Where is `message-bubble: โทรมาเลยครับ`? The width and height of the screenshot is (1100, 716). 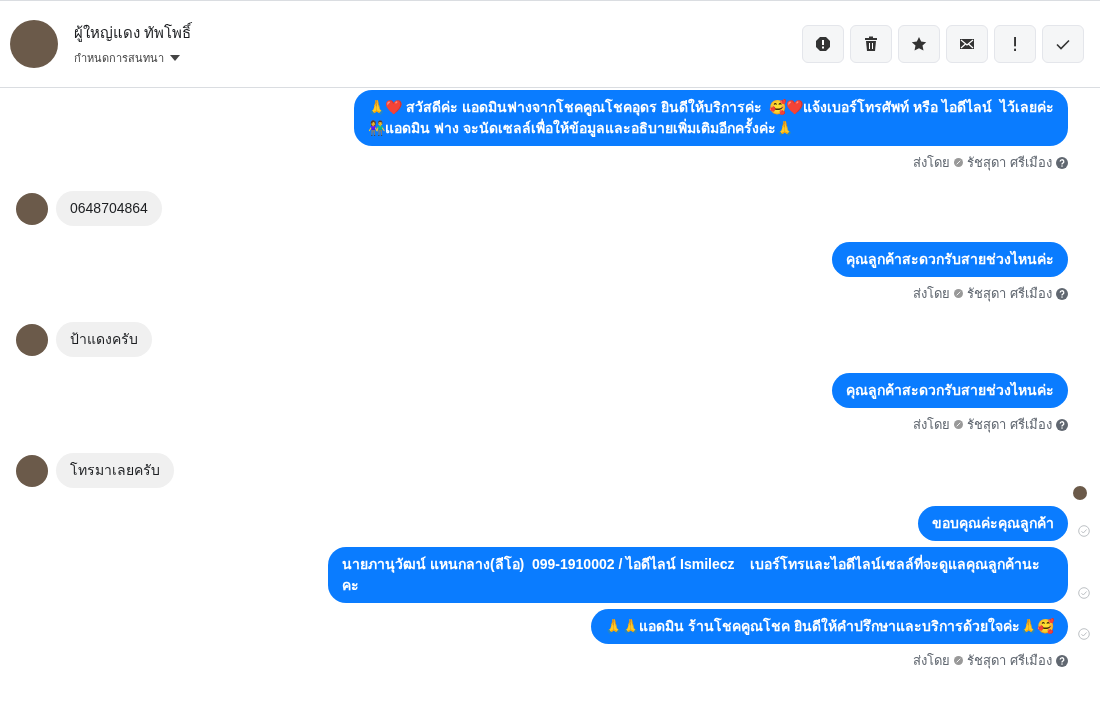
message-bubble: โทรมาเลยครับ is located at coordinates (115, 470).